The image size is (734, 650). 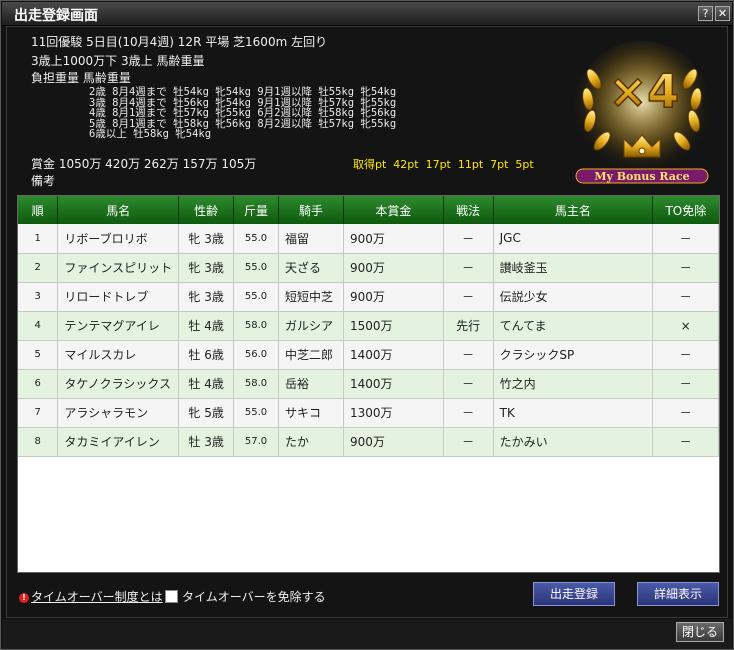 What do you see at coordinates (206, 210) in the screenshot?
I see `col-header-sex-age: 性齢` at bounding box center [206, 210].